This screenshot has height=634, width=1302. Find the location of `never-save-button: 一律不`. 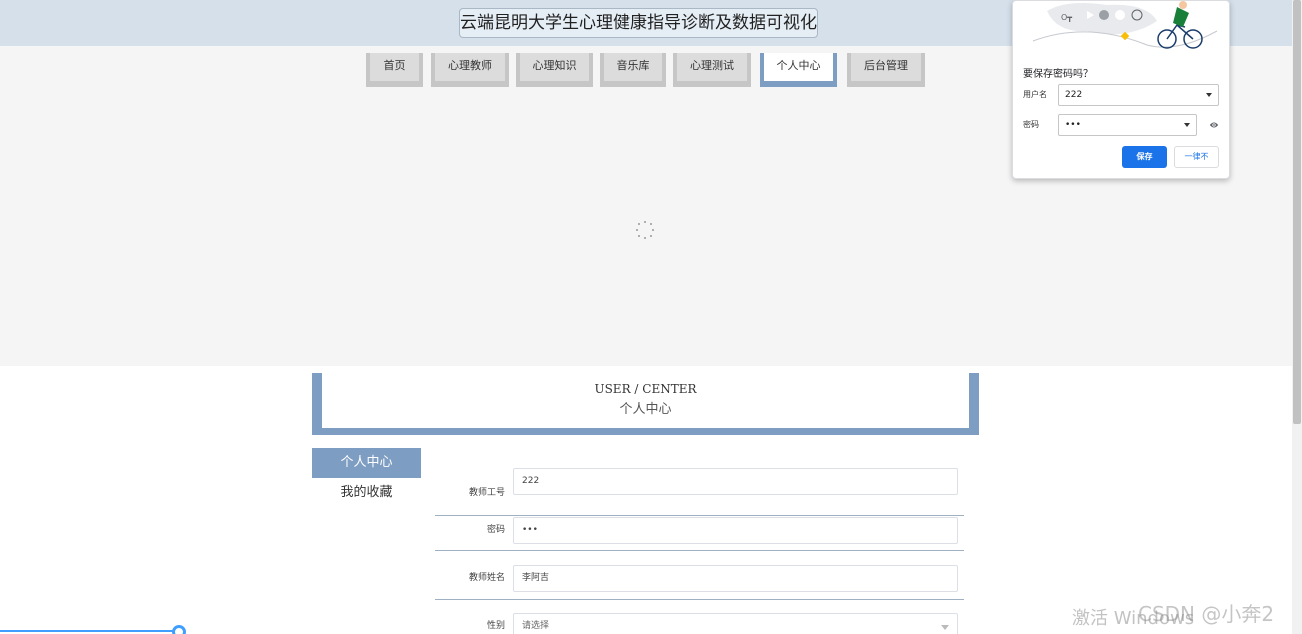

never-save-button: 一律不 is located at coordinates (1196, 157).